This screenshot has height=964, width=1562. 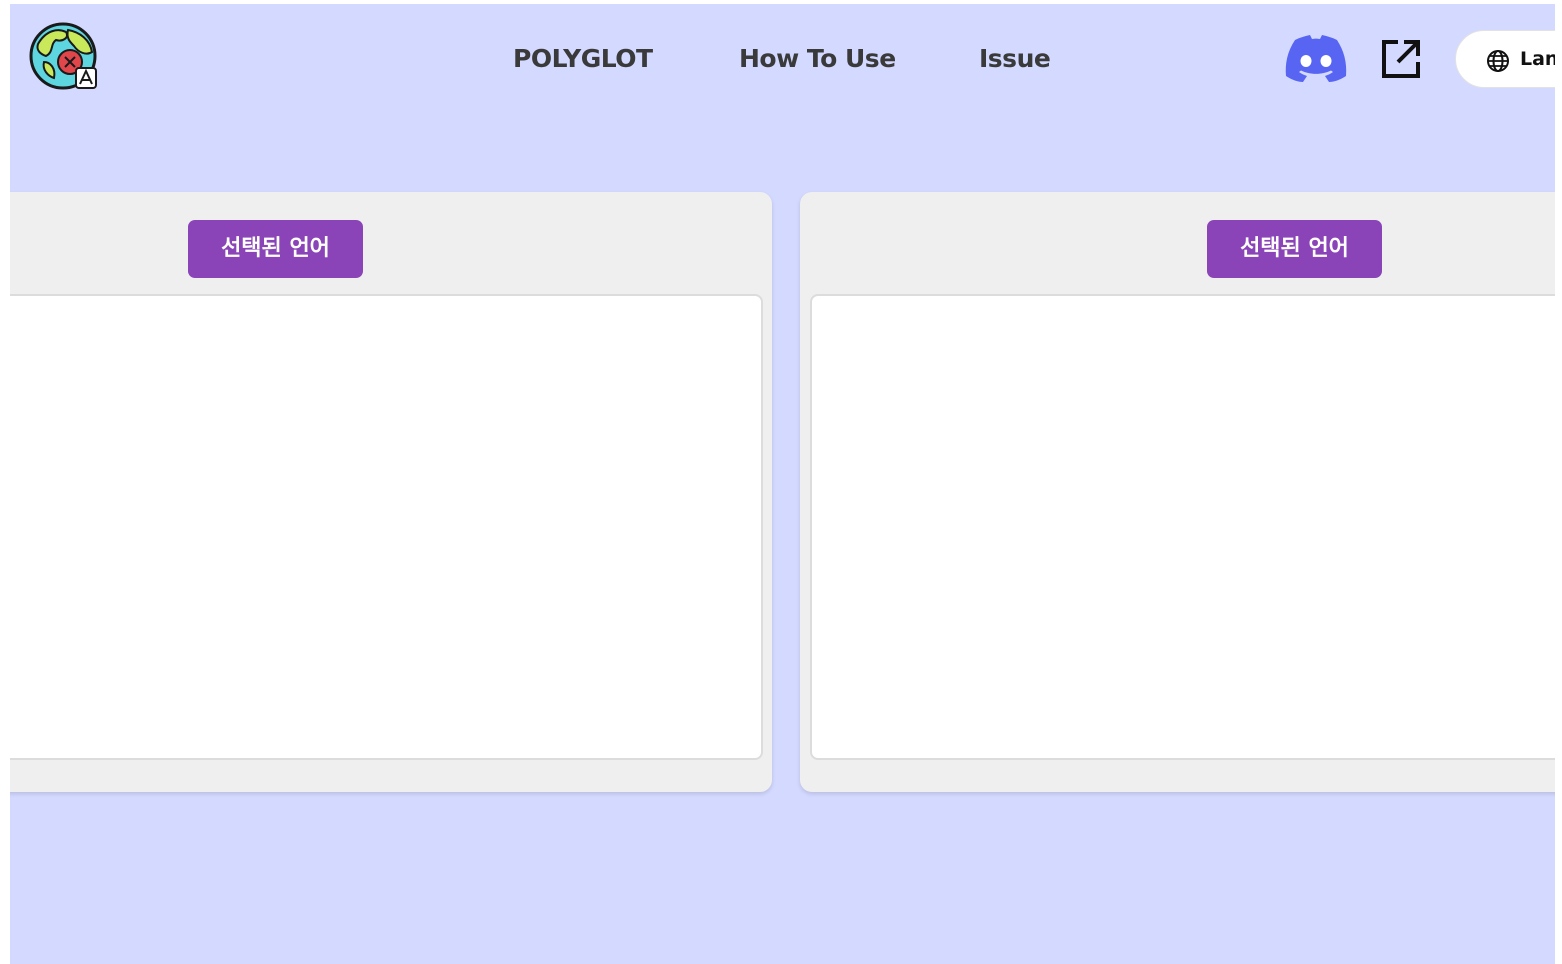 What do you see at coordinates (1015, 58) in the screenshot?
I see `nav-link-issue: Issue` at bounding box center [1015, 58].